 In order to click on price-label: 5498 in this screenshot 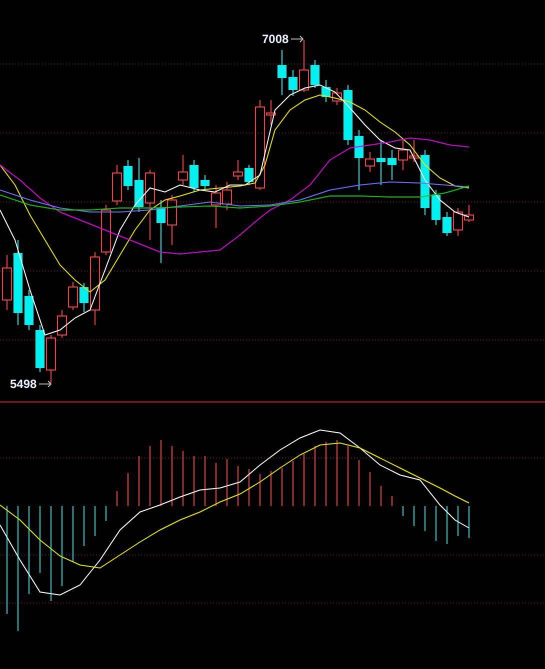, I will do `click(23, 384)`.